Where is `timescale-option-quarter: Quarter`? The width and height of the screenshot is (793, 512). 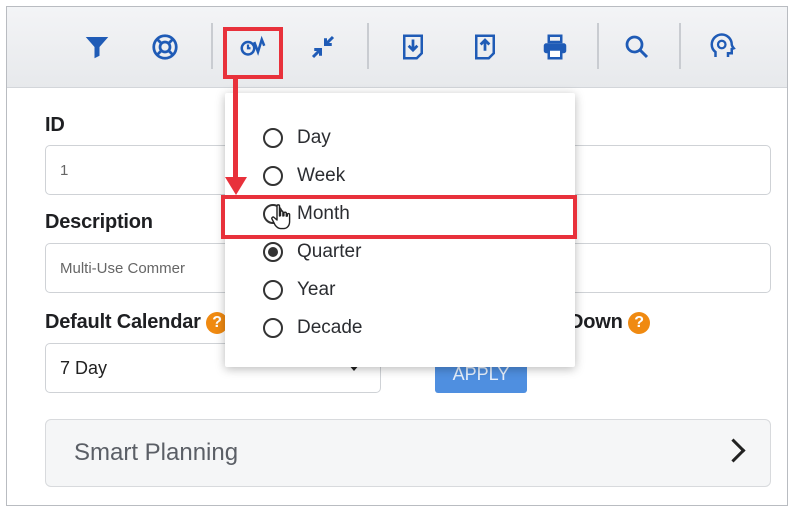 timescale-option-quarter: Quarter is located at coordinates (312, 252).